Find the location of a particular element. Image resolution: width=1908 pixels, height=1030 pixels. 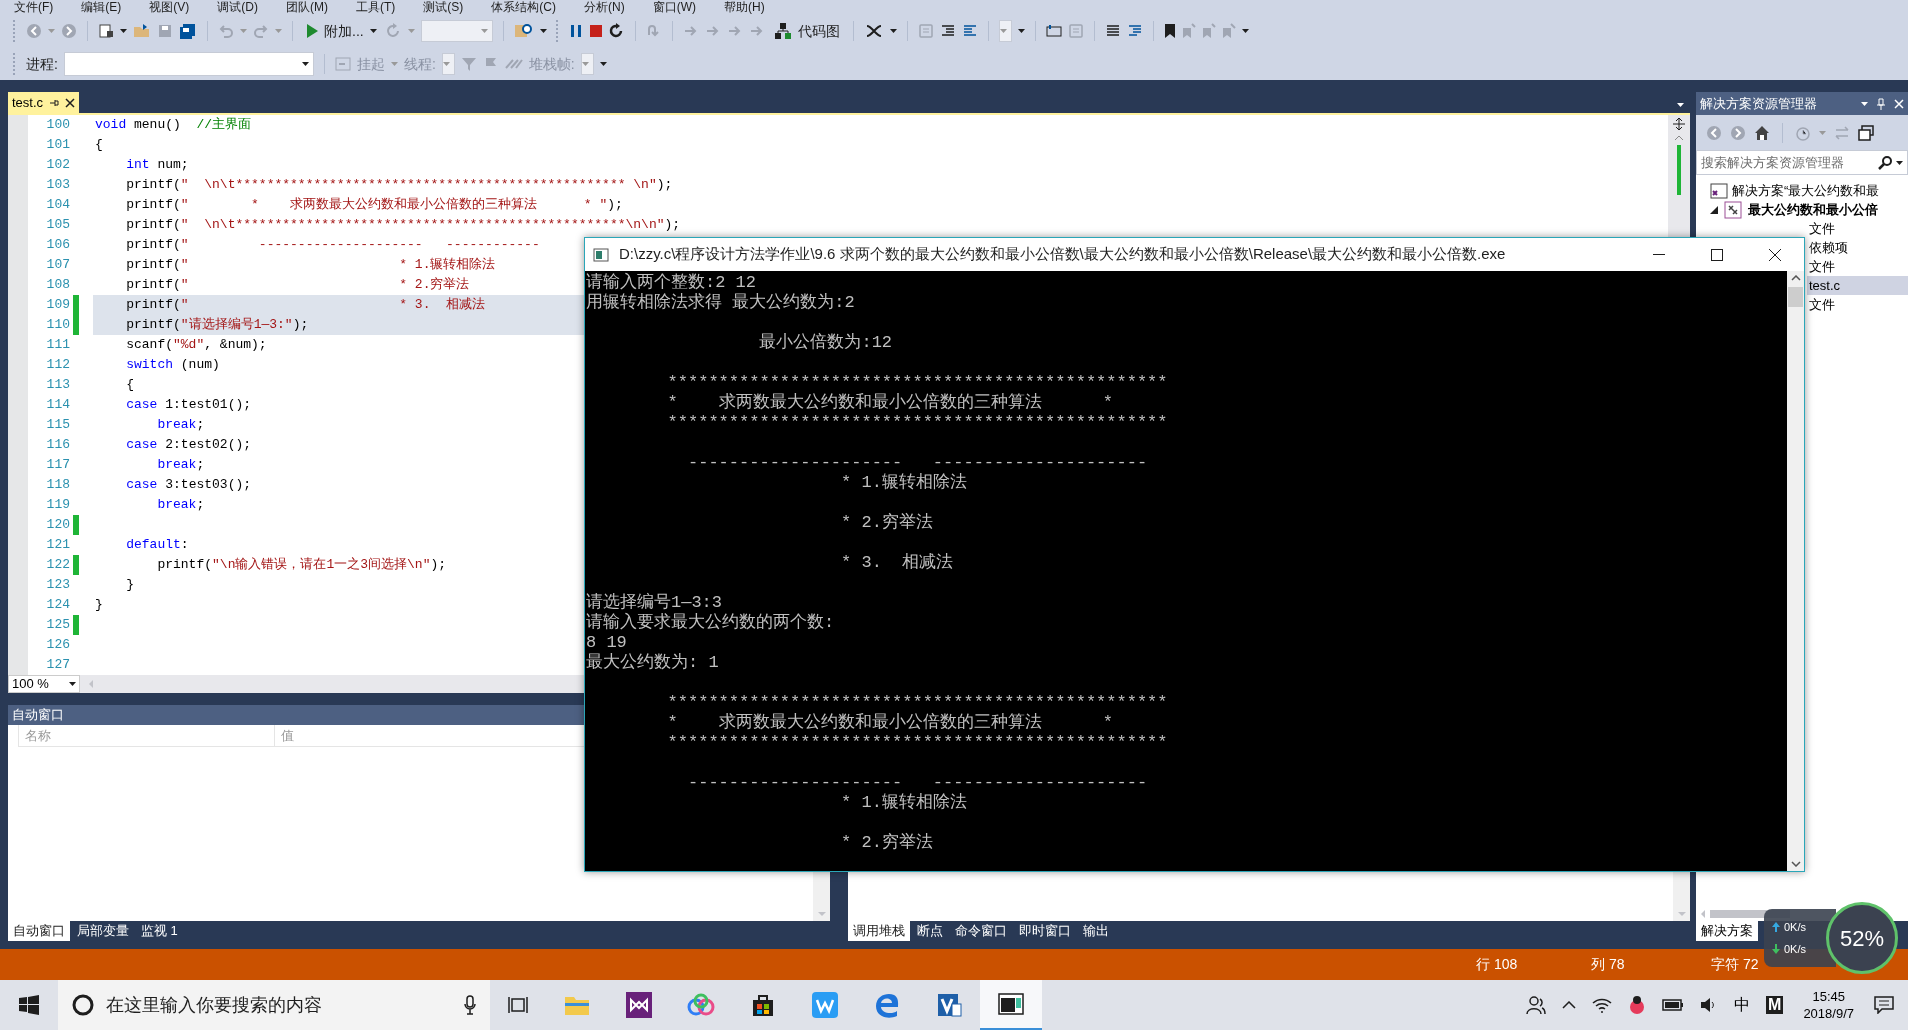

zoom-dropdown: 100 % is located at coordinates (44, 684).